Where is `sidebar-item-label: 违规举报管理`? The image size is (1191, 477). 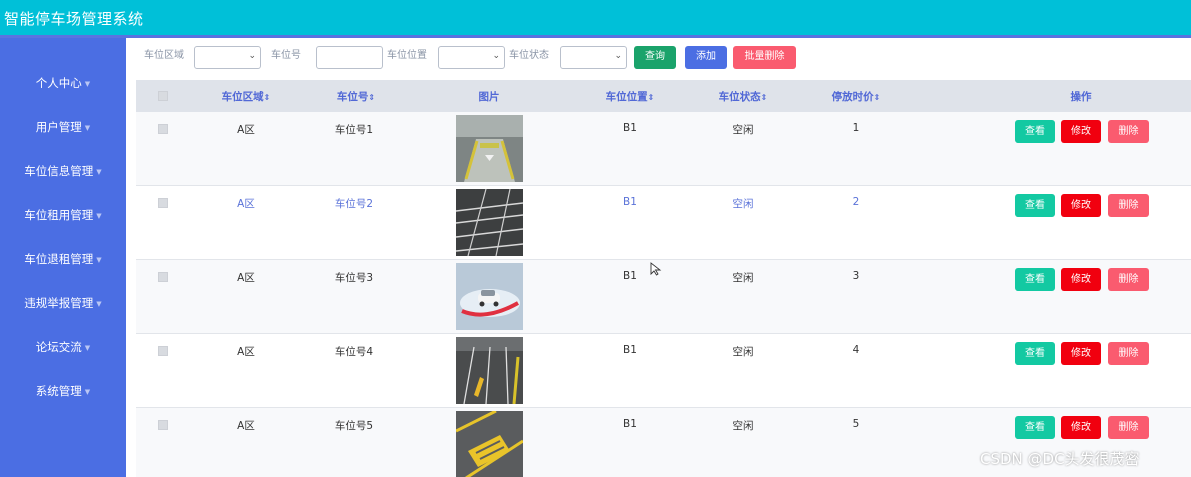
sidebar-item-label: 违规举报管理 is located at coordinates (59, 303).